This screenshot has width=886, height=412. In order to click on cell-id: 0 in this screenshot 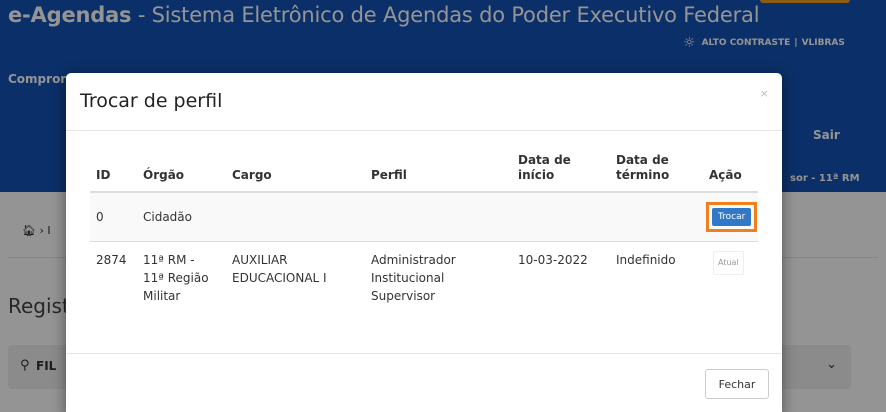, I will do `click(113, 217)`.